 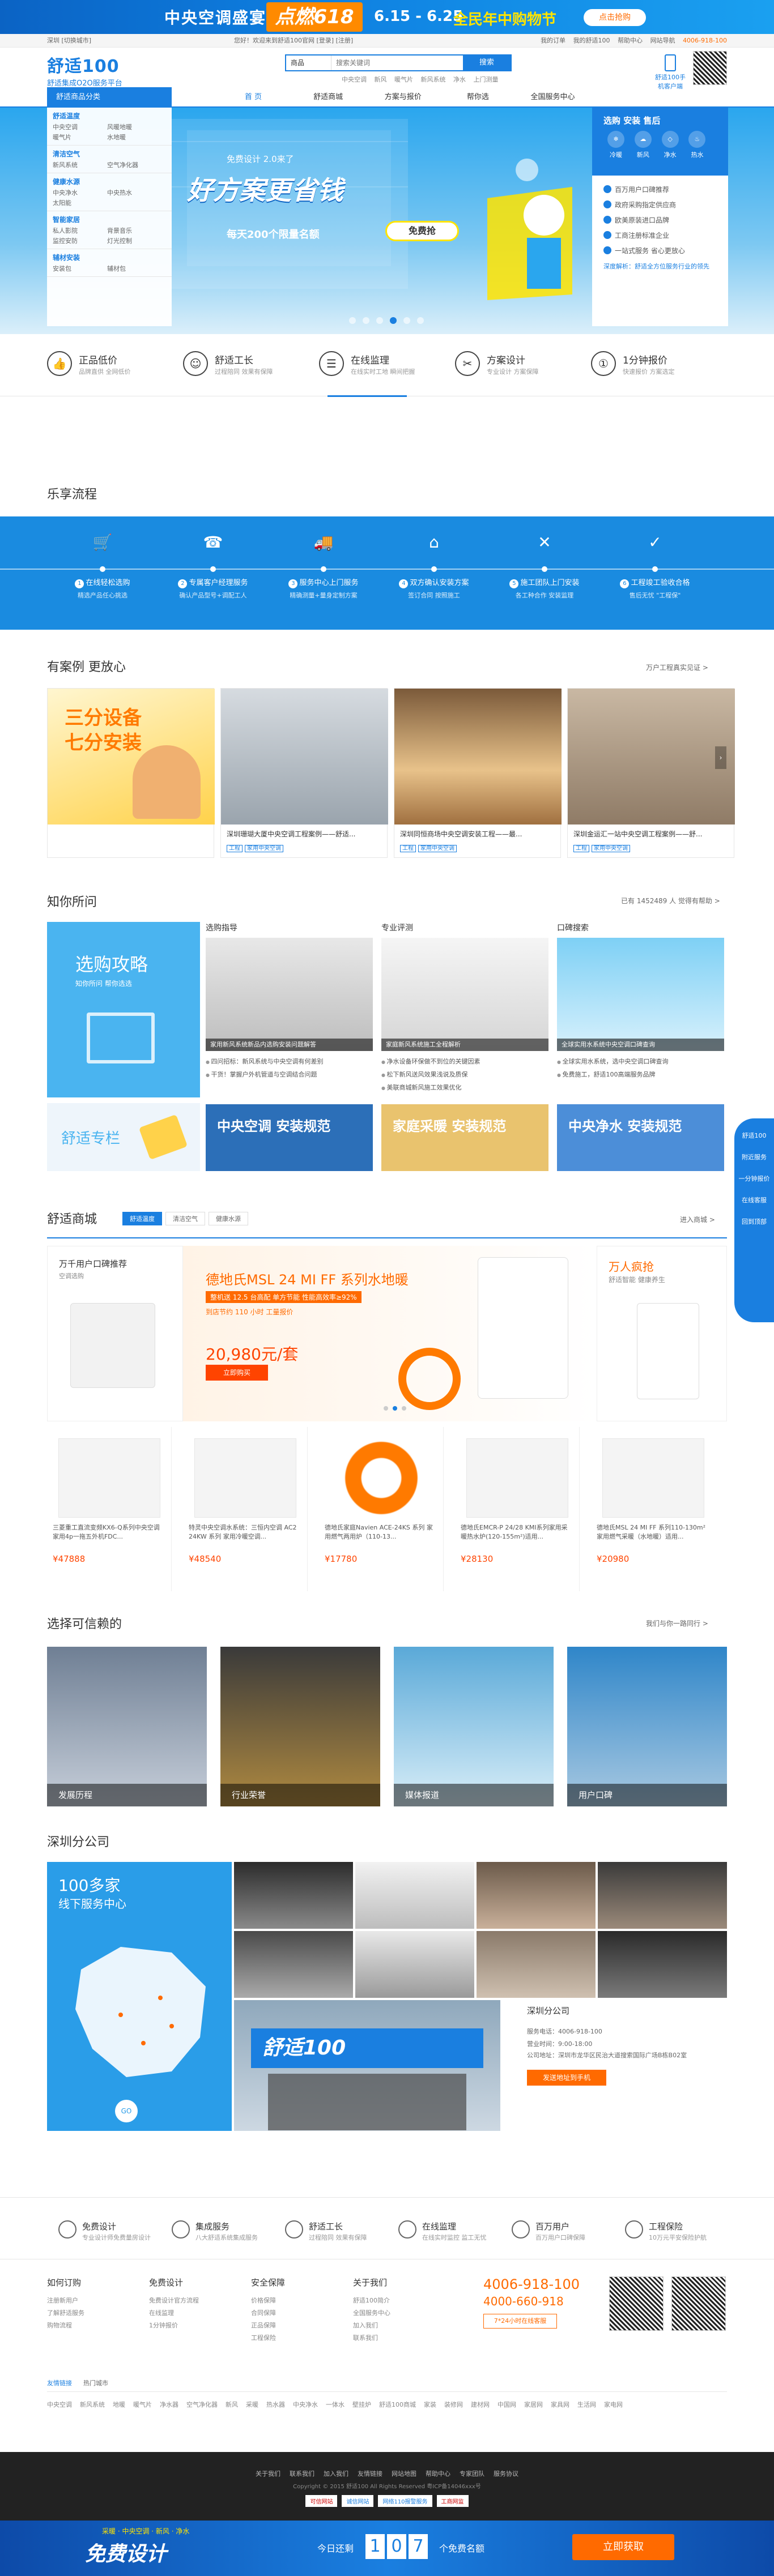 I want to click on friend-link: 空气净化器, so click(x=202, y=2404).